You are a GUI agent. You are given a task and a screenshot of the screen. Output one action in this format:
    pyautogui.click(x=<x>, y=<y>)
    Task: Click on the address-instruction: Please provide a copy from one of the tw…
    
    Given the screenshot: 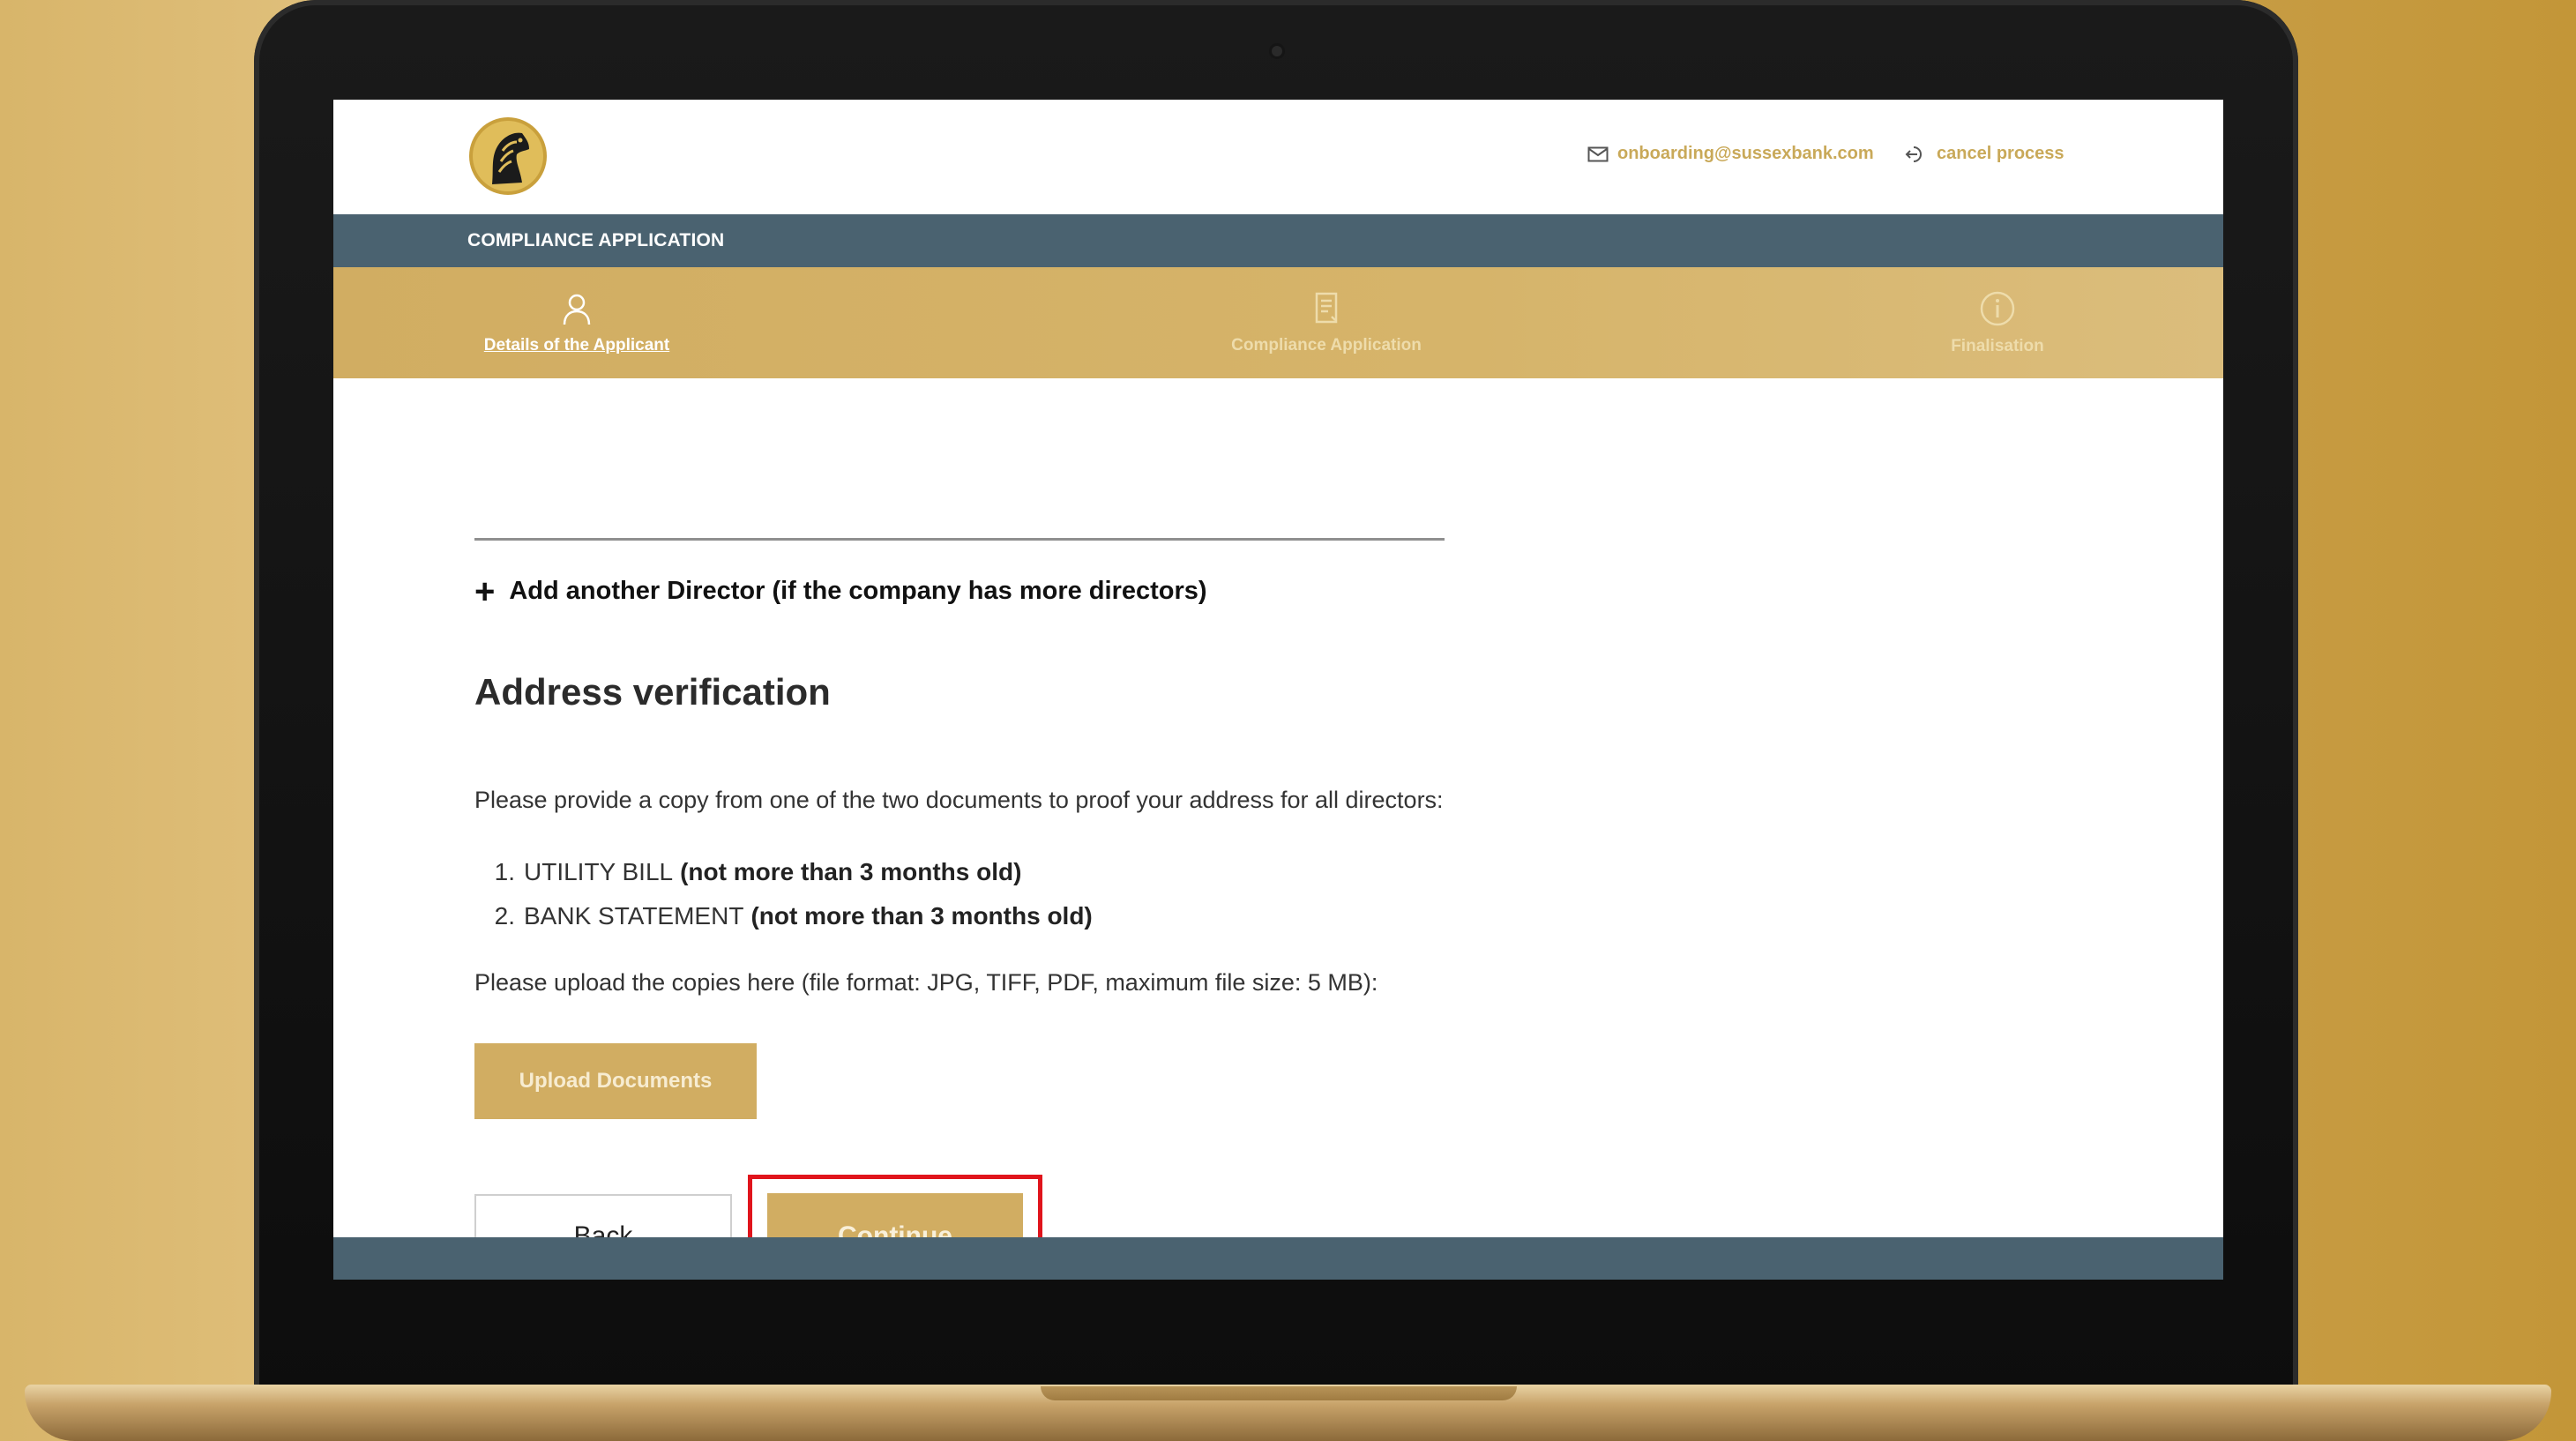 What is the action you would take?
    pyautogui.click(x=959, y=800)
    